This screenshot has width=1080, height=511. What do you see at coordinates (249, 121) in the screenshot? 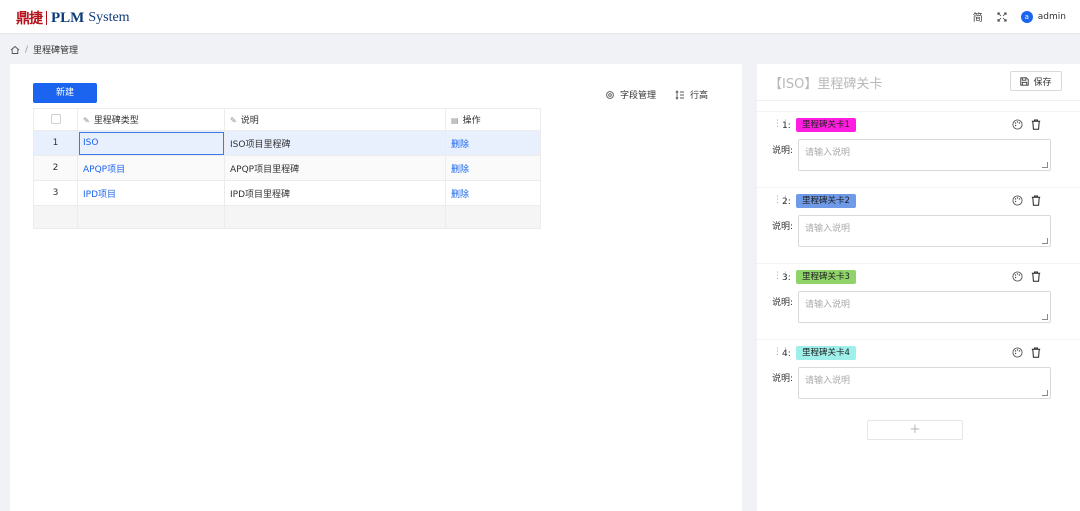
I see `column-header-desc-label: 说明` at bounding box center [249, 121].